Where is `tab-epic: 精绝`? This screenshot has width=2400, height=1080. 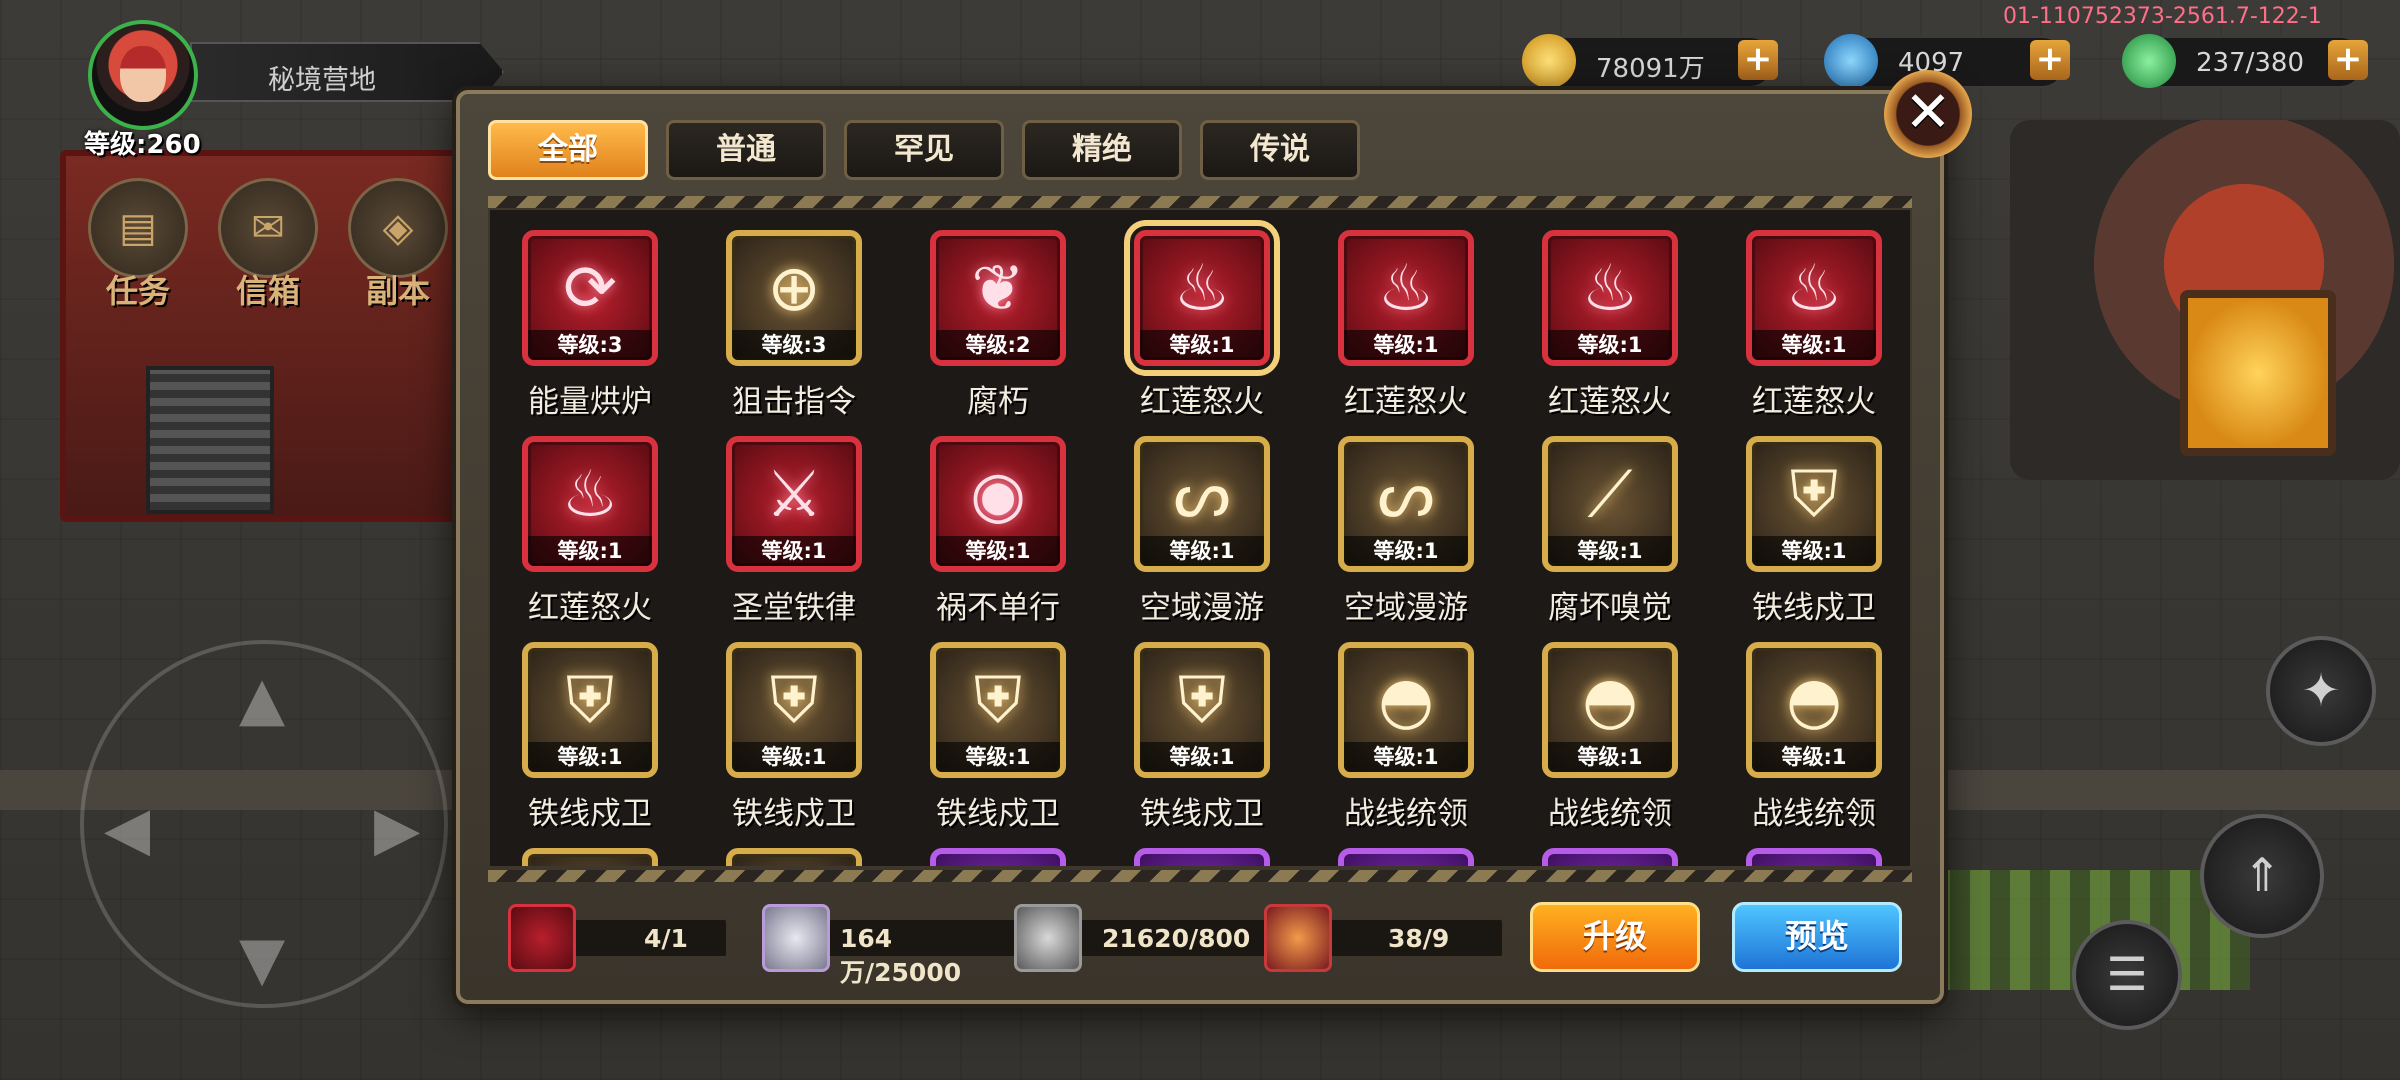 tab-epic: 精绝 is located at coordinates (1102, 150).